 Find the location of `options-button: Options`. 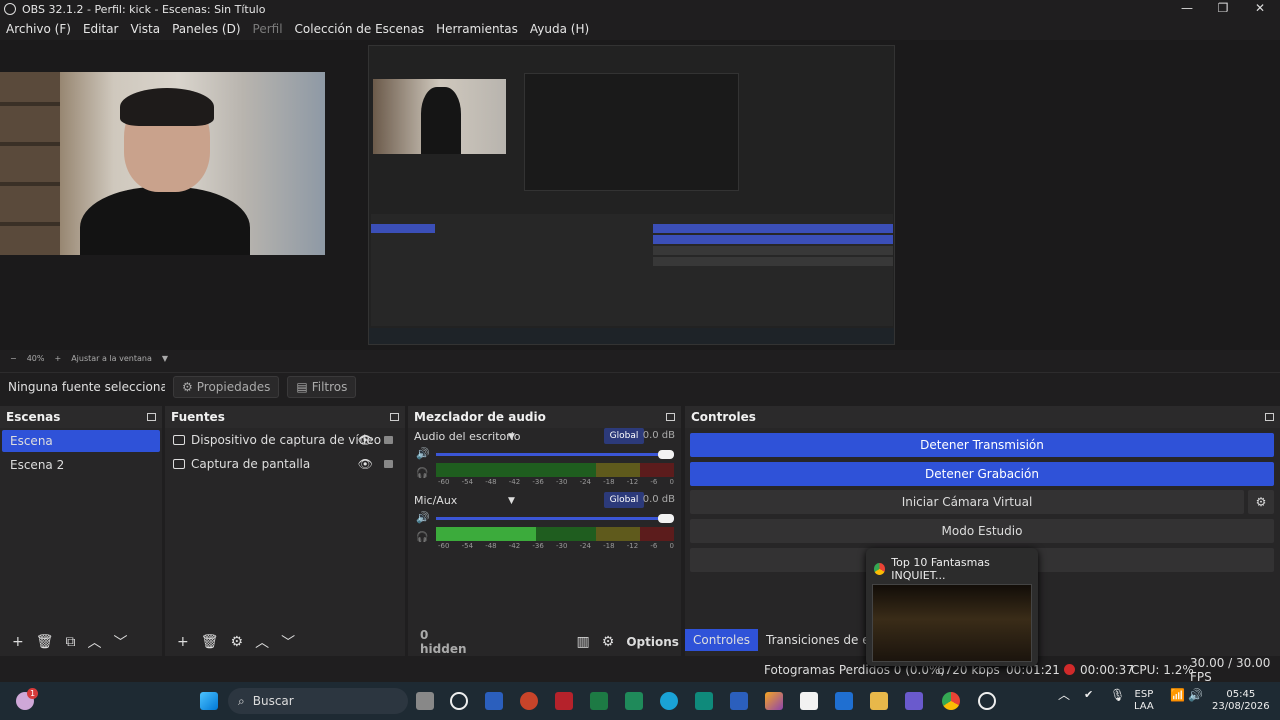

options-button: Options is located at coordinates (652, 642).